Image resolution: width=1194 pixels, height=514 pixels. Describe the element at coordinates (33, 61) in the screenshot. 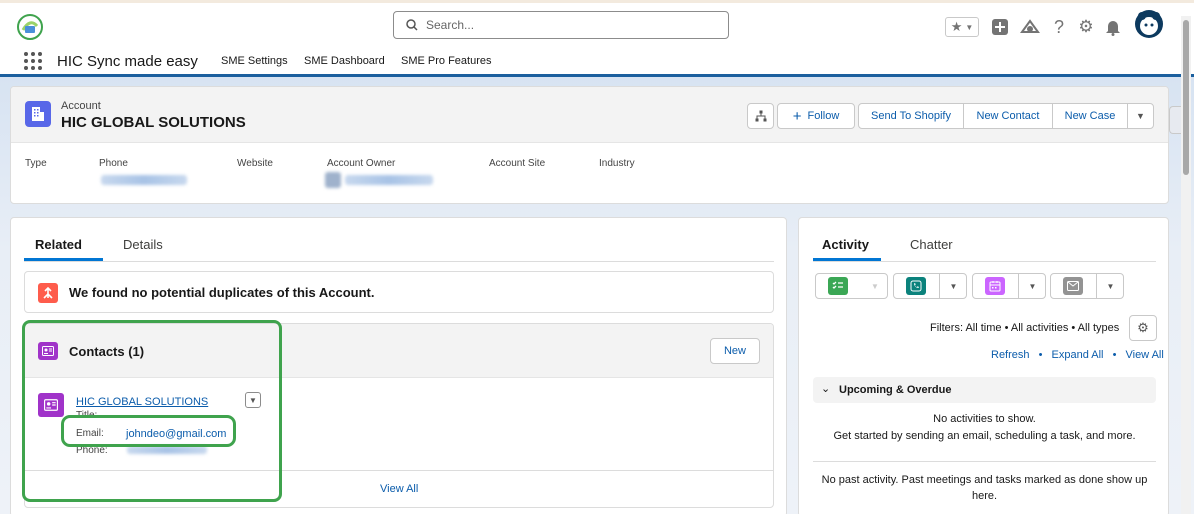

I see `app-launcher-waffle-icon` at that location.